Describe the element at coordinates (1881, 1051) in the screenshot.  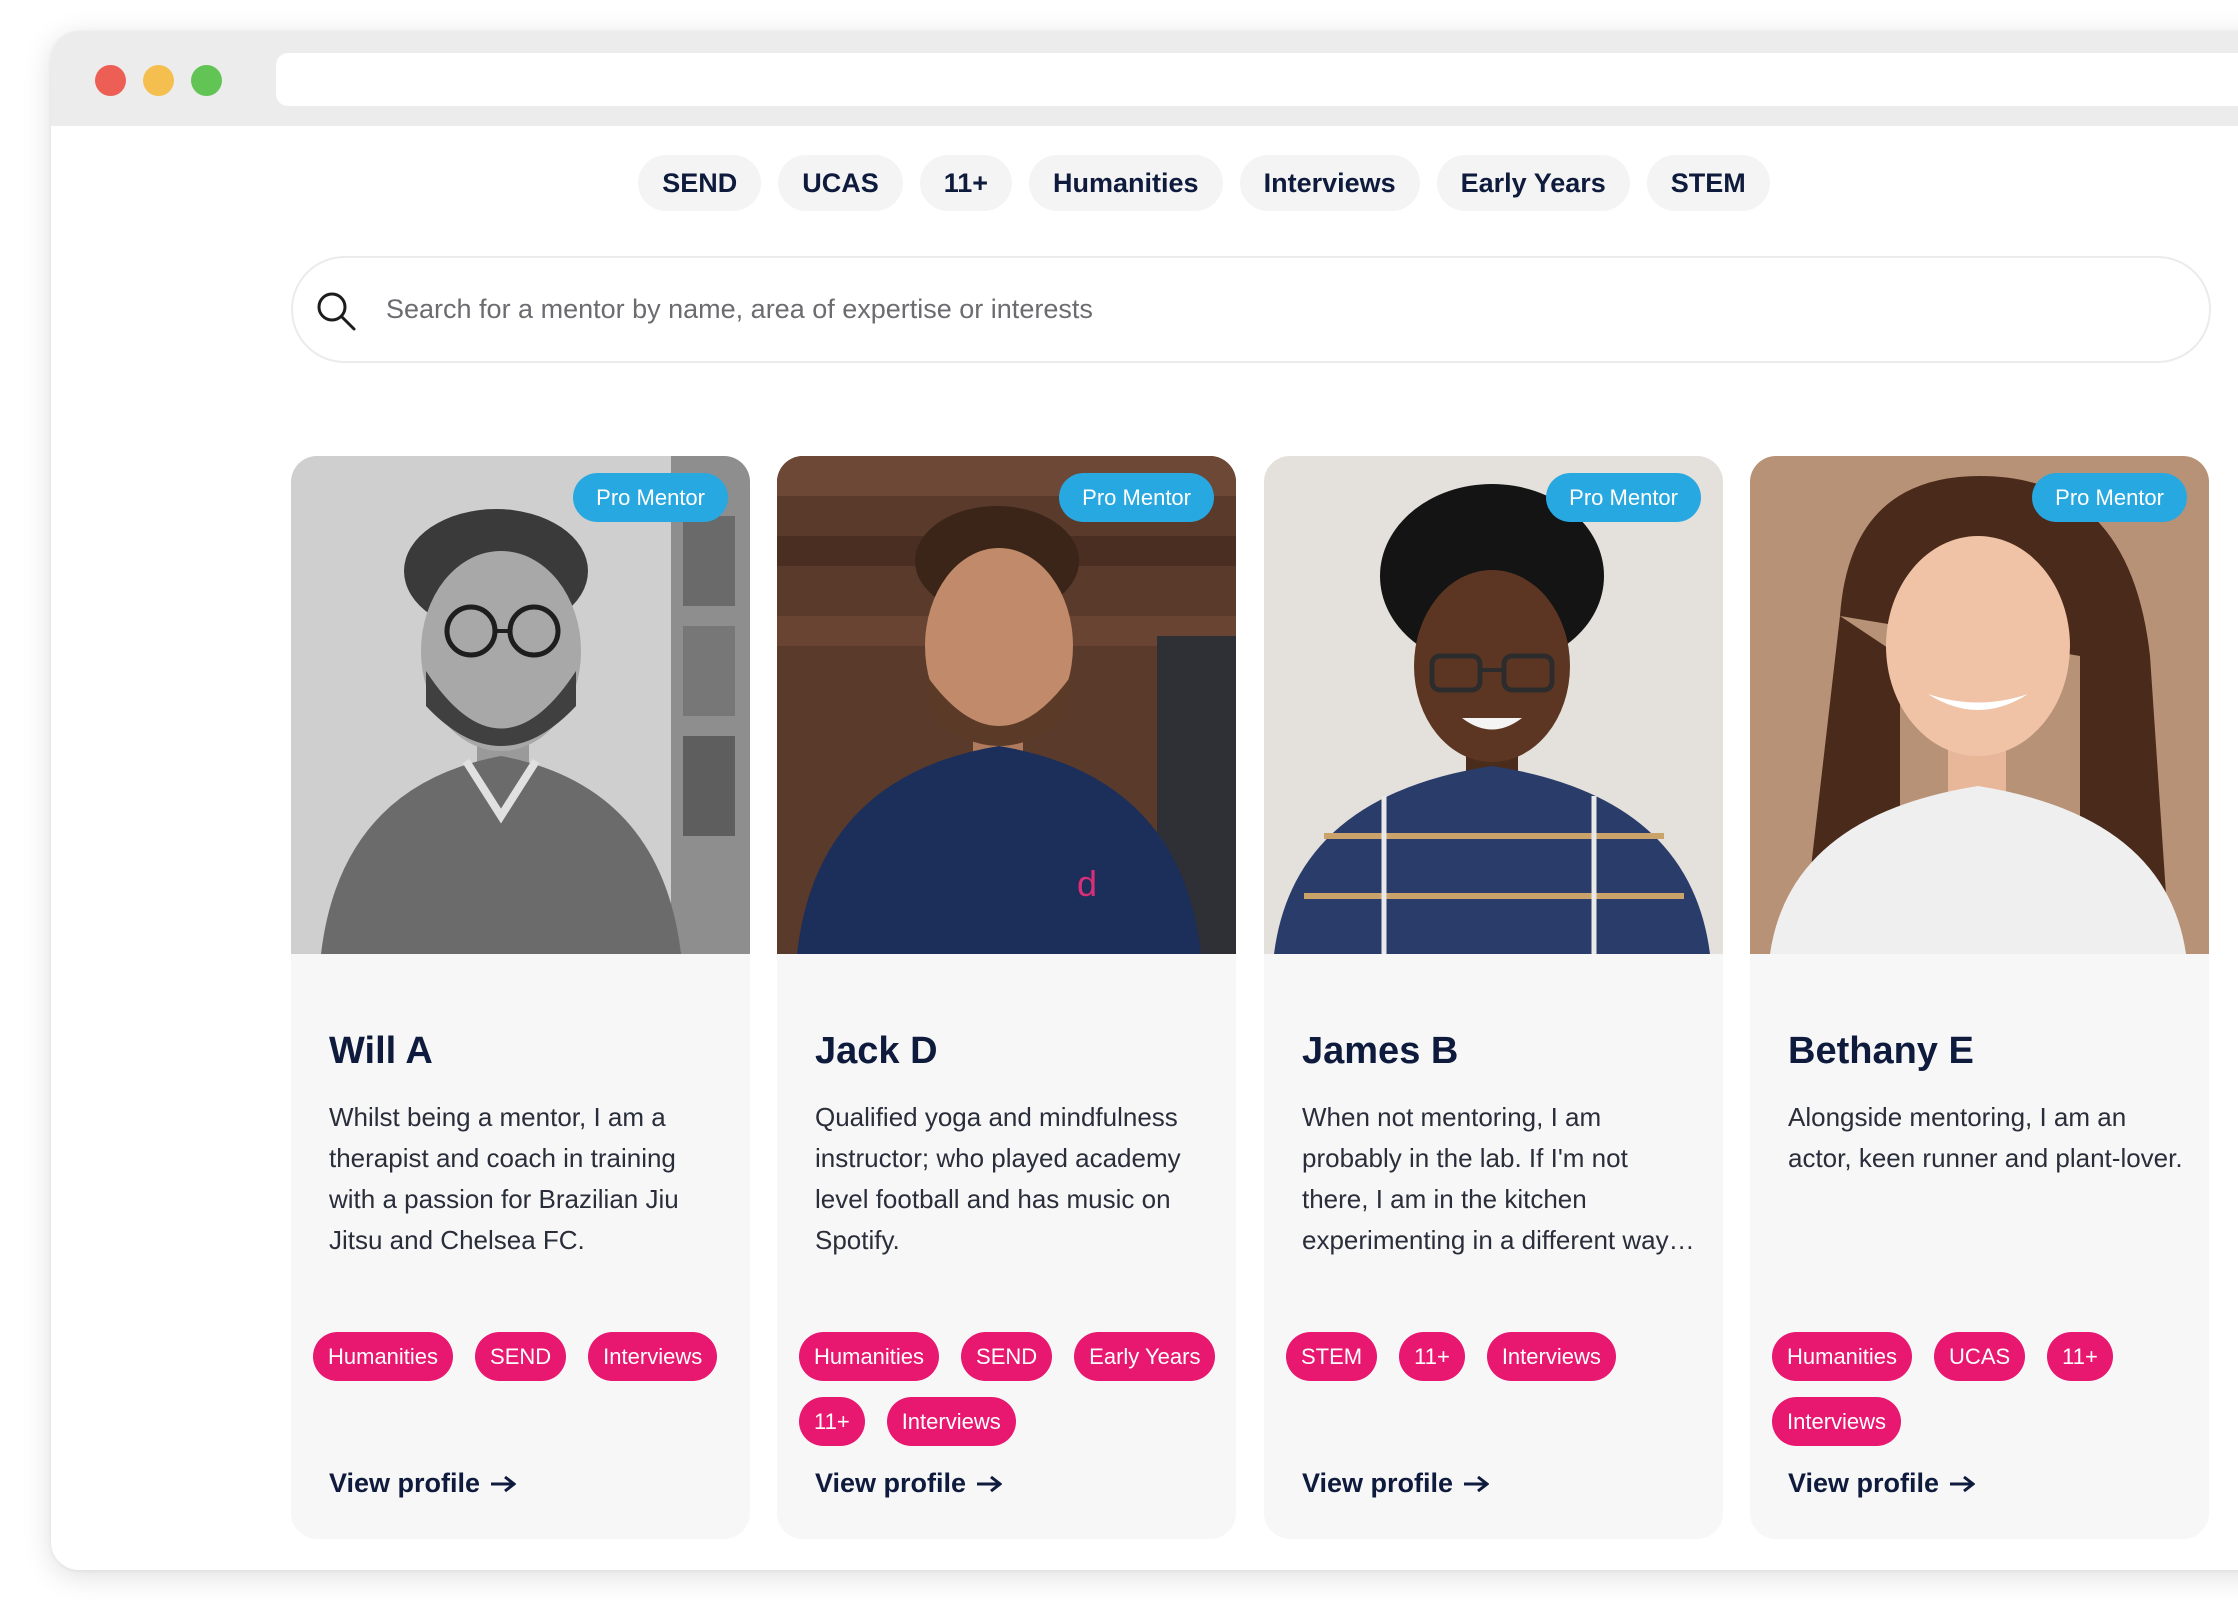
I see `mentor-name: Bethany E` at that location.